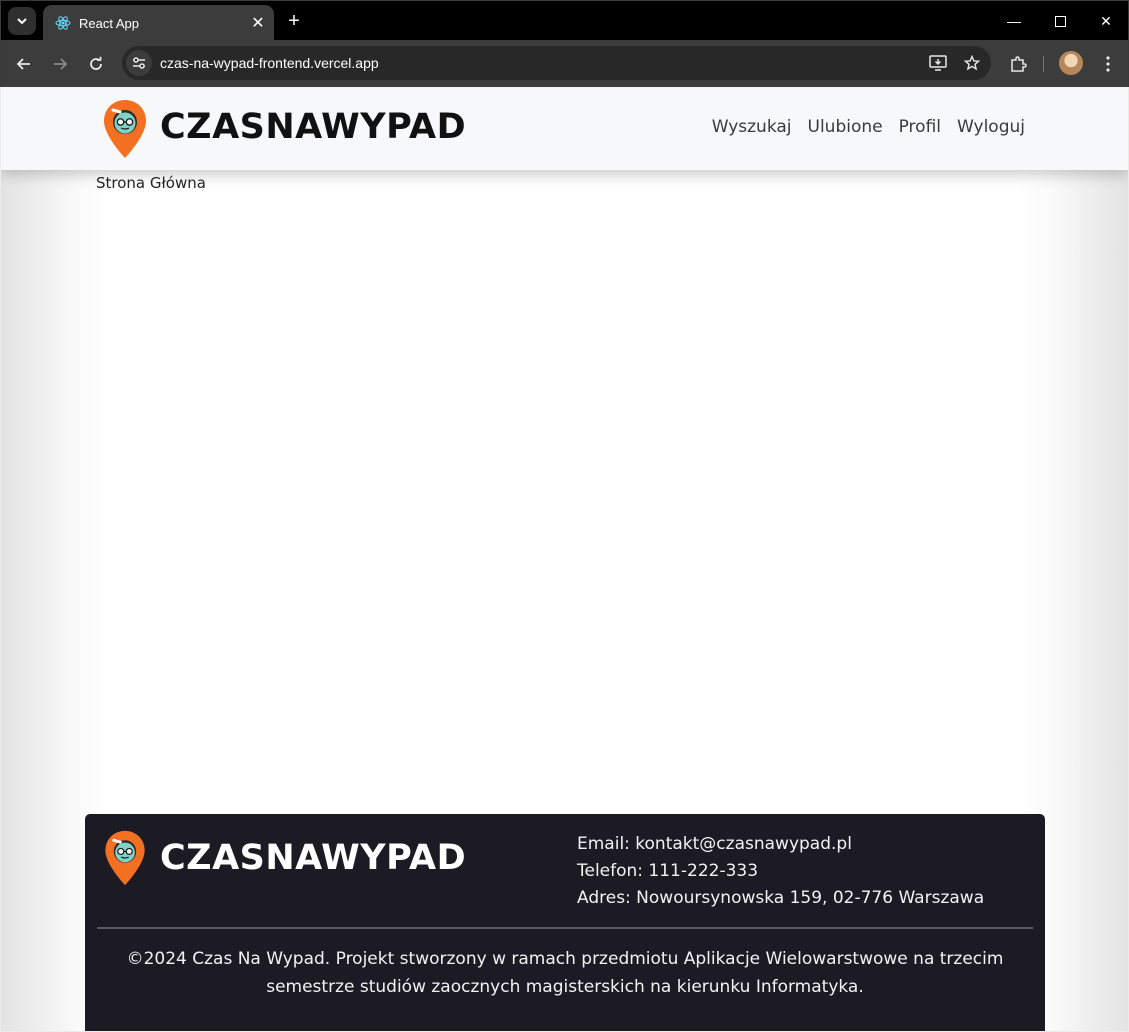  What do you see at coordinates (109, 23) in the screenshot?
I see `tab-title: React App` at bounding box center [109, 23].